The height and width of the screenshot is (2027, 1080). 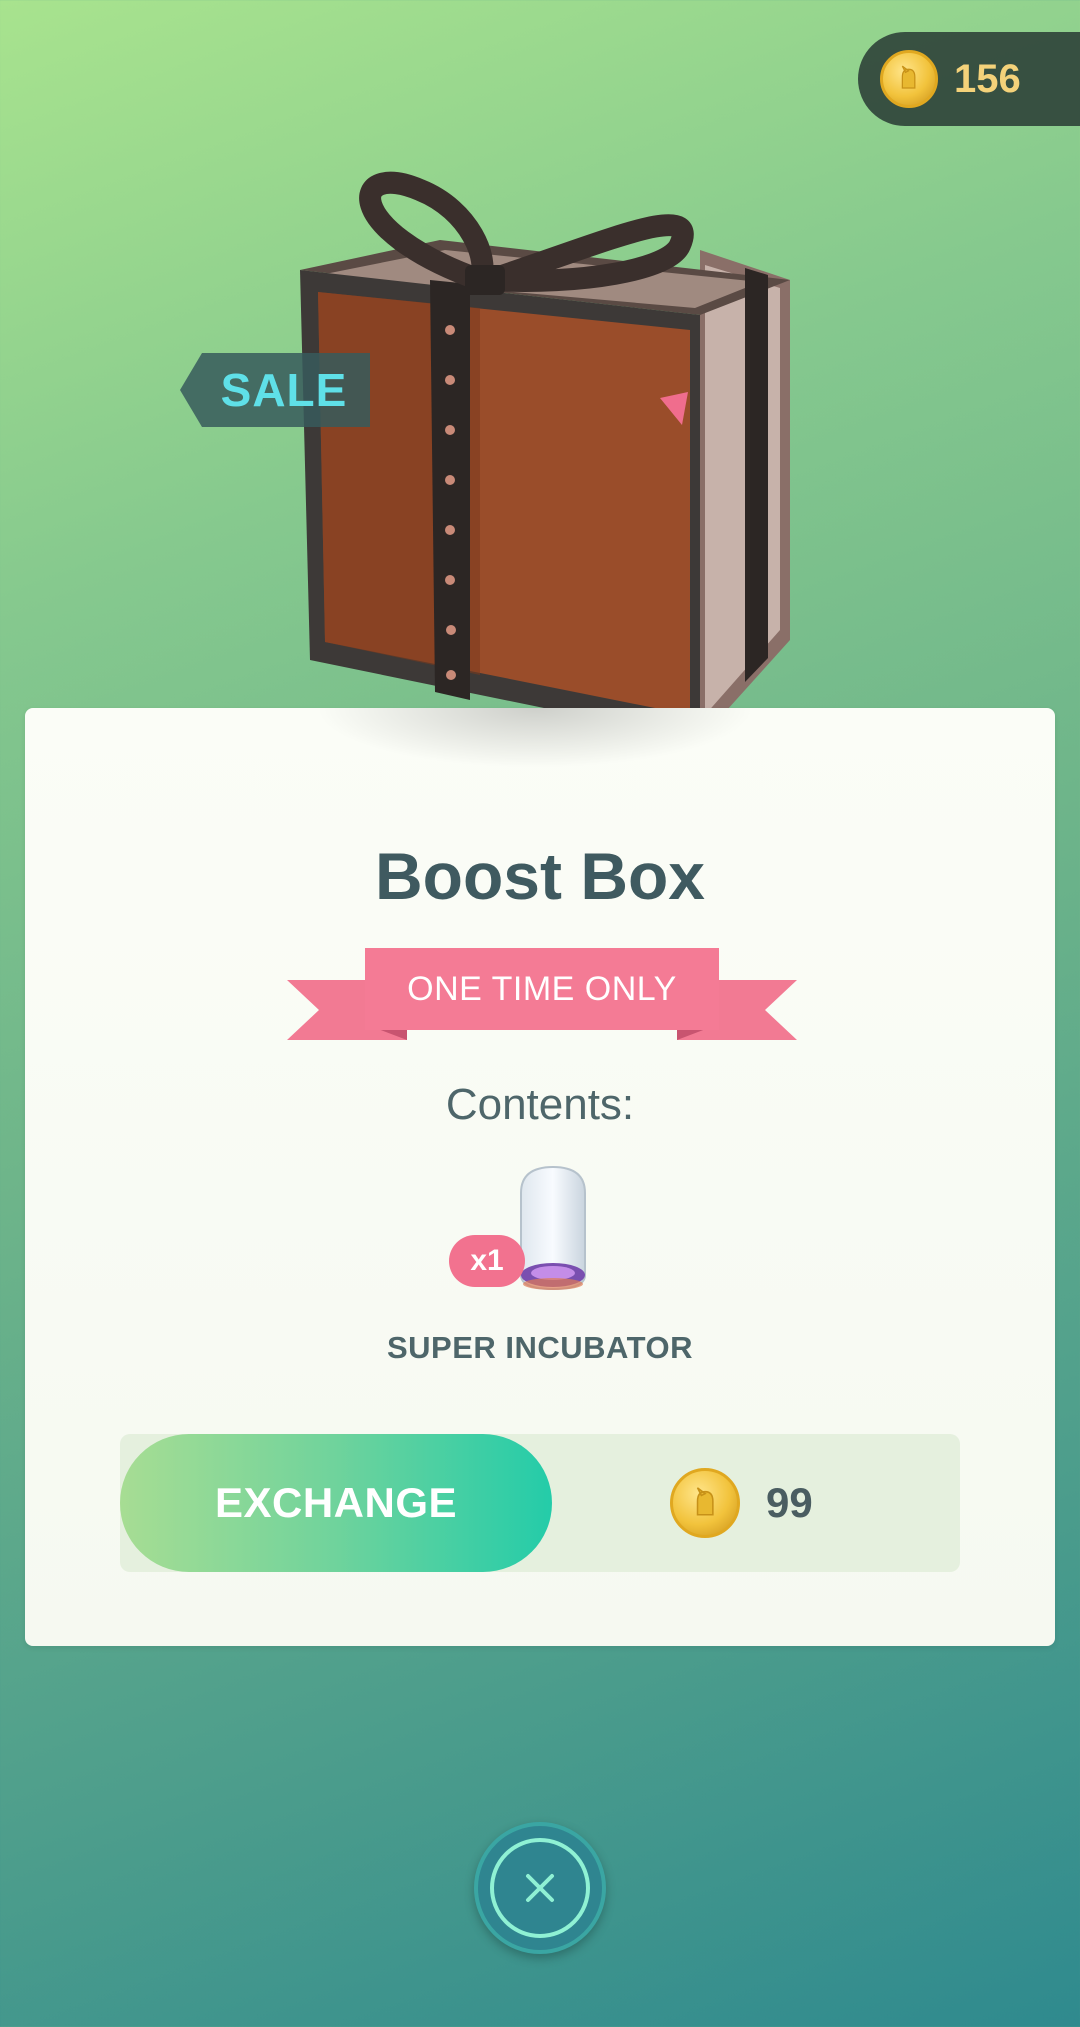 I want to click on close-icon, so click(x=540, y=1888).